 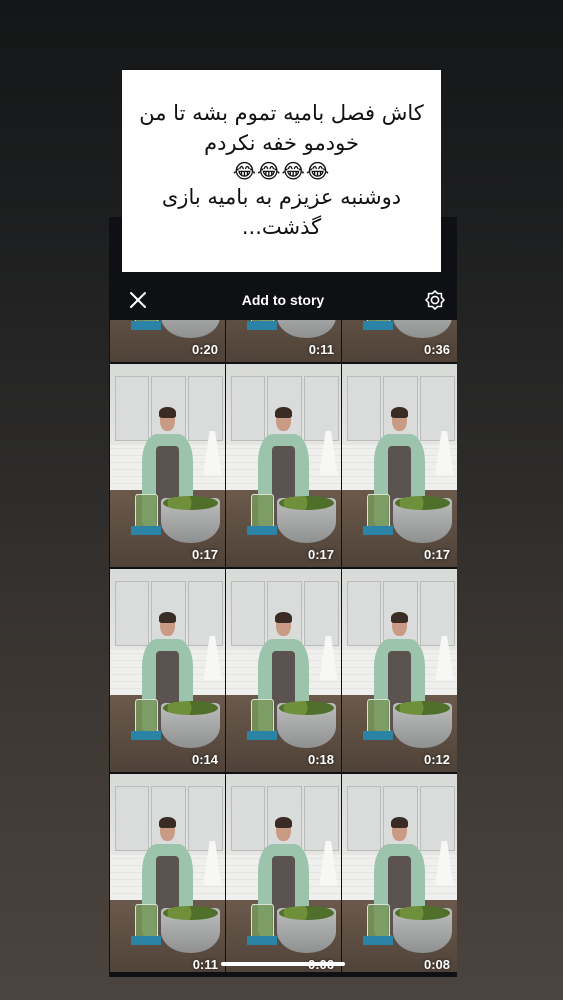 I want to click on header-title: Add to story, so click(x=283, y=300).